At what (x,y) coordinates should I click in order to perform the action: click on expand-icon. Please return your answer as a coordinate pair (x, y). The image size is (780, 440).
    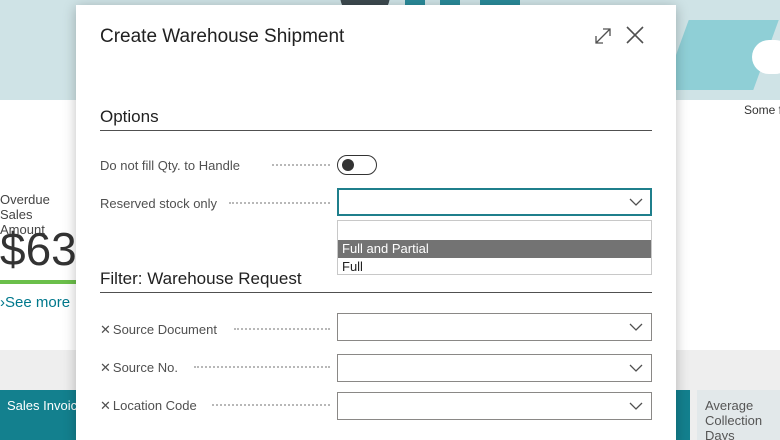
    Looking at the image, I should click on (603, 36).